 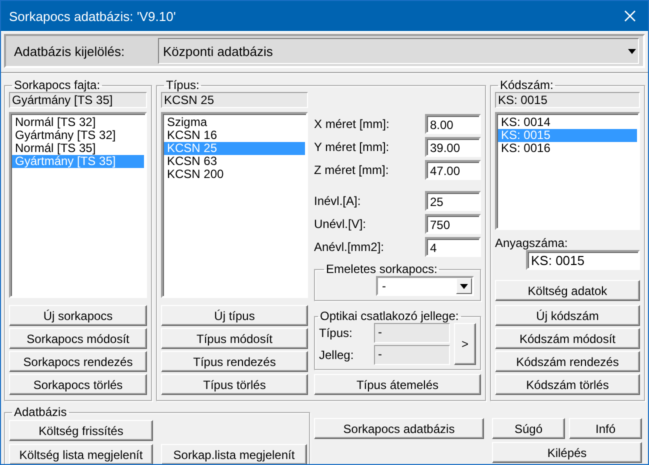 I want to click on input-field: 39.00, so click(x=453, y=147).